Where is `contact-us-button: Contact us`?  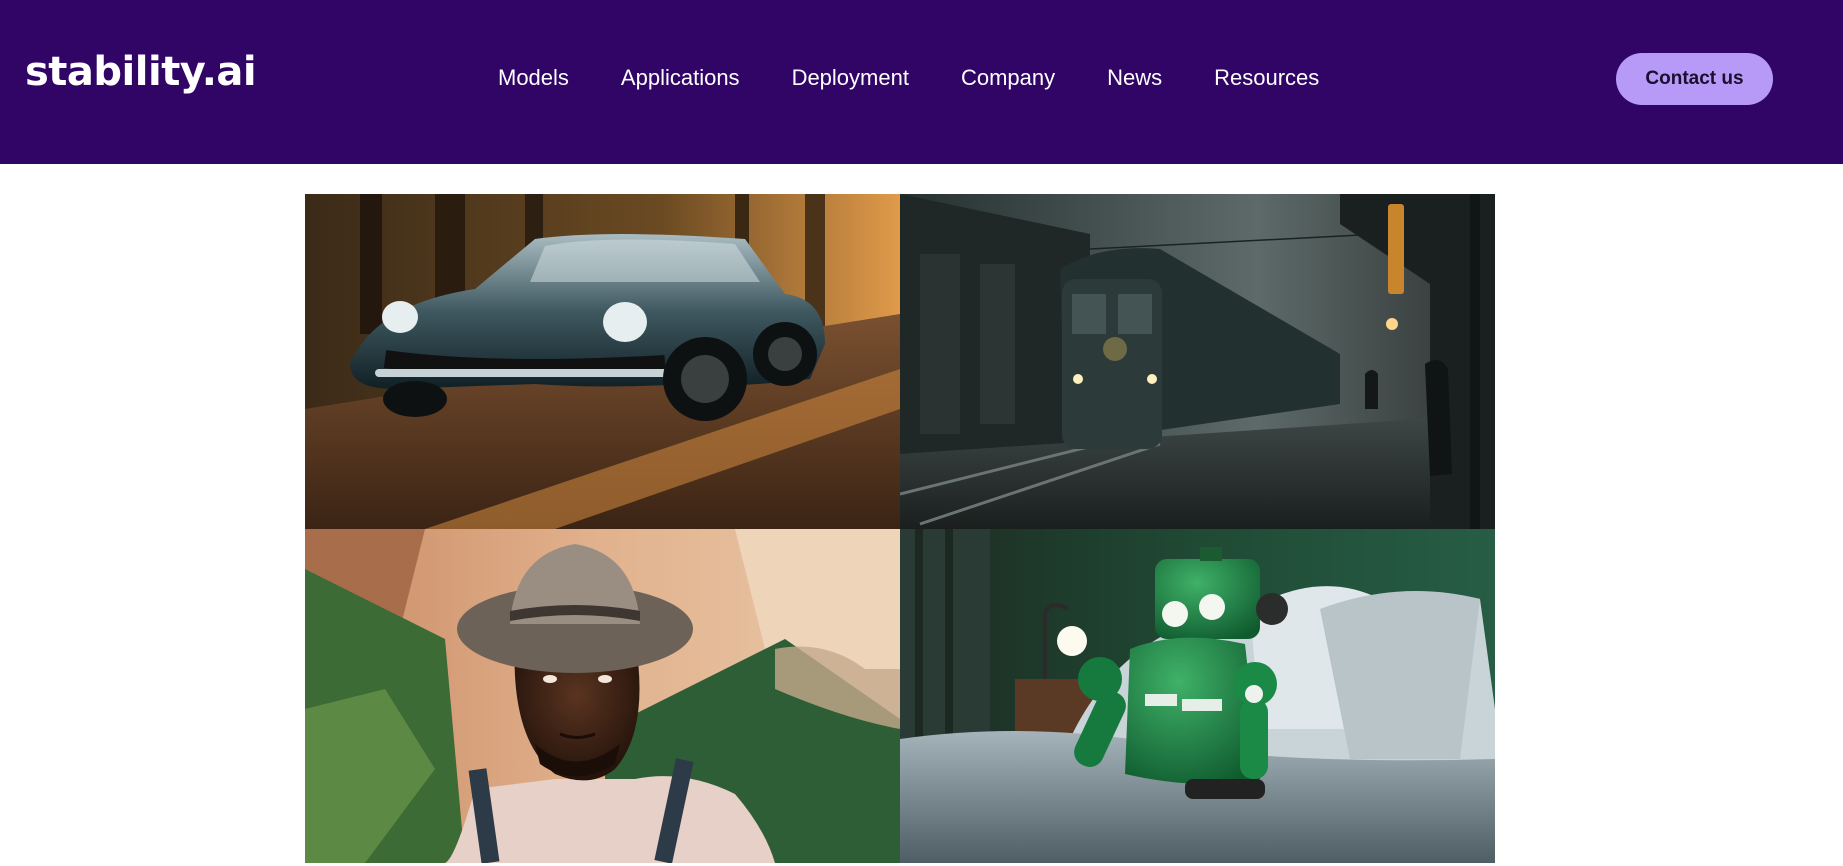 contact-us-button: Contact us is located at coordinates (1694, 79).